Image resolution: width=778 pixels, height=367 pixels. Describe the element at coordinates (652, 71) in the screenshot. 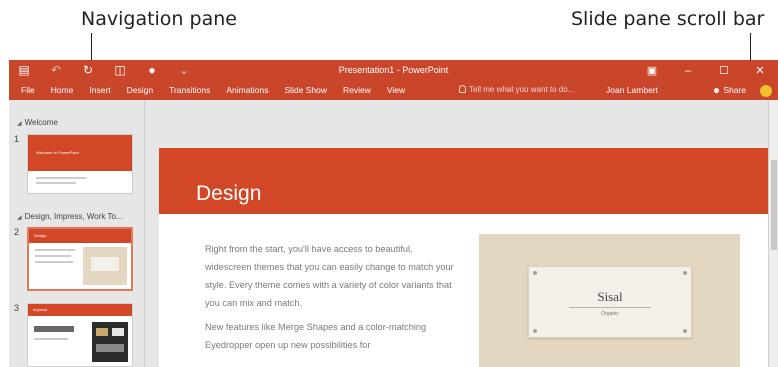

I see `ribbon-display-options-icon: ▣` at that location.